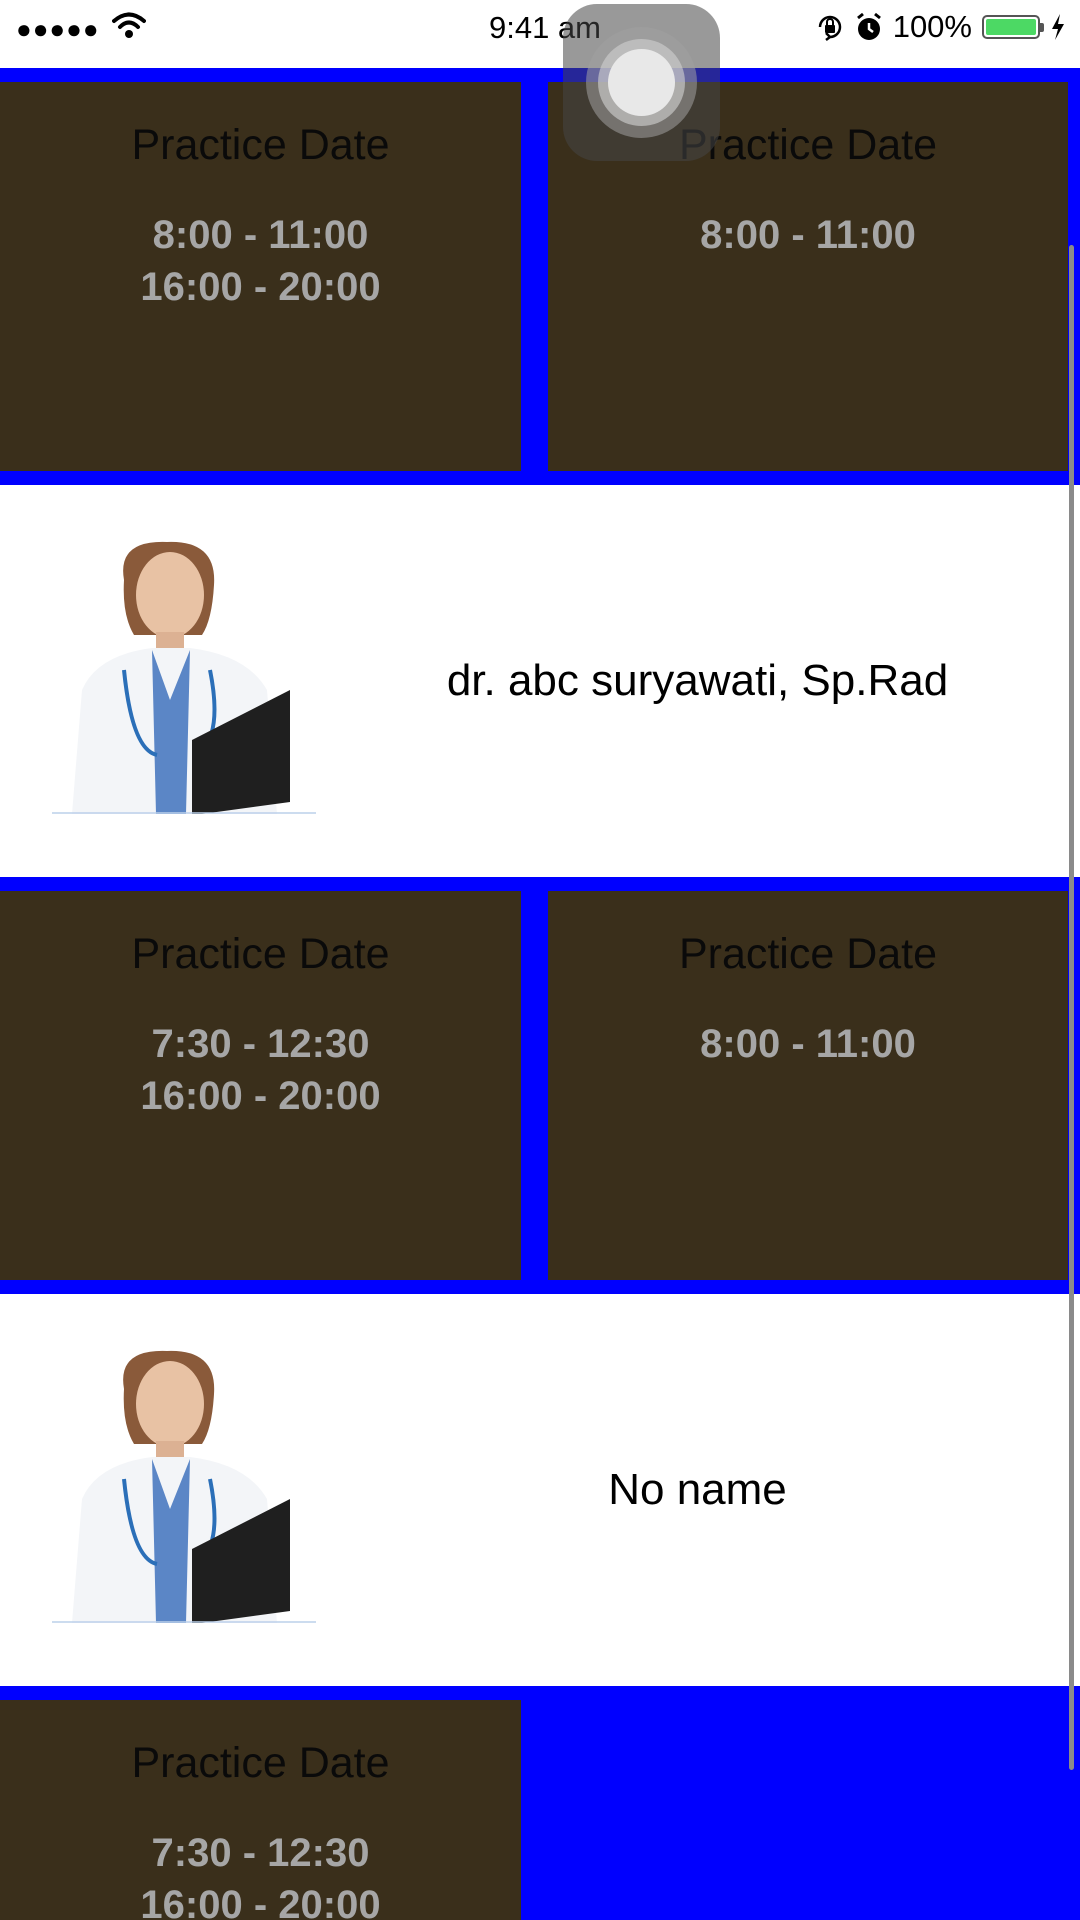  I want to click on battery-fill, so click(1011, 27).